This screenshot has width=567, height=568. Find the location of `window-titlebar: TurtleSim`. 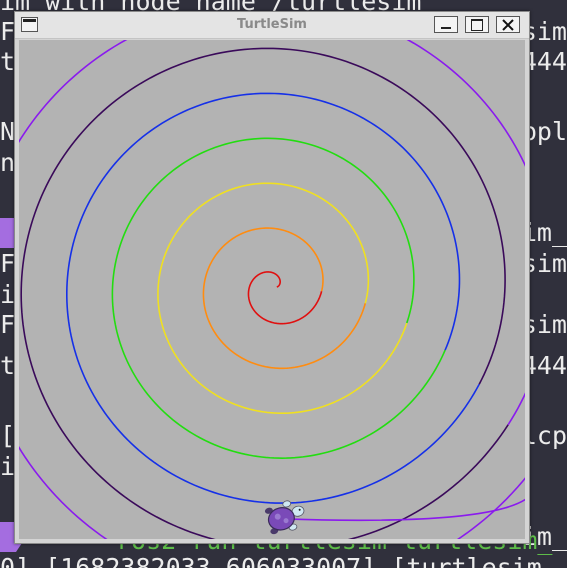

window-titlebar: TurtleSim is located at coordinates (272, 25).